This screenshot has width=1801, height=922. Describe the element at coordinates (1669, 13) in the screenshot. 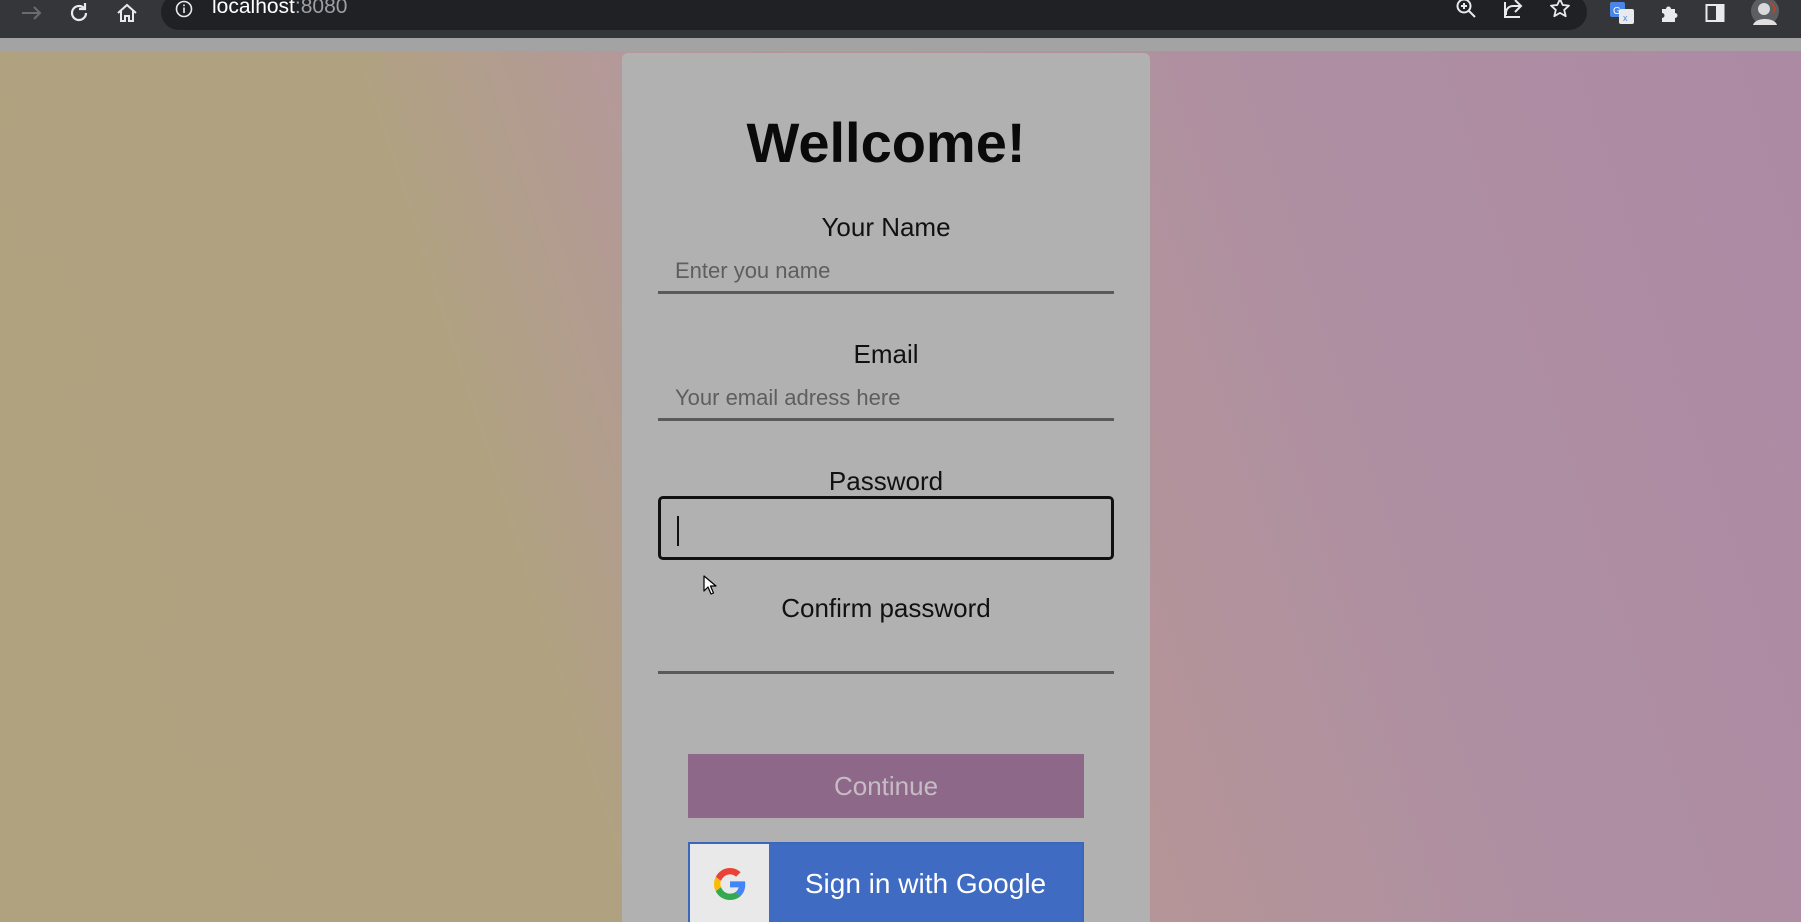

I see `extensions-icon` at that location.